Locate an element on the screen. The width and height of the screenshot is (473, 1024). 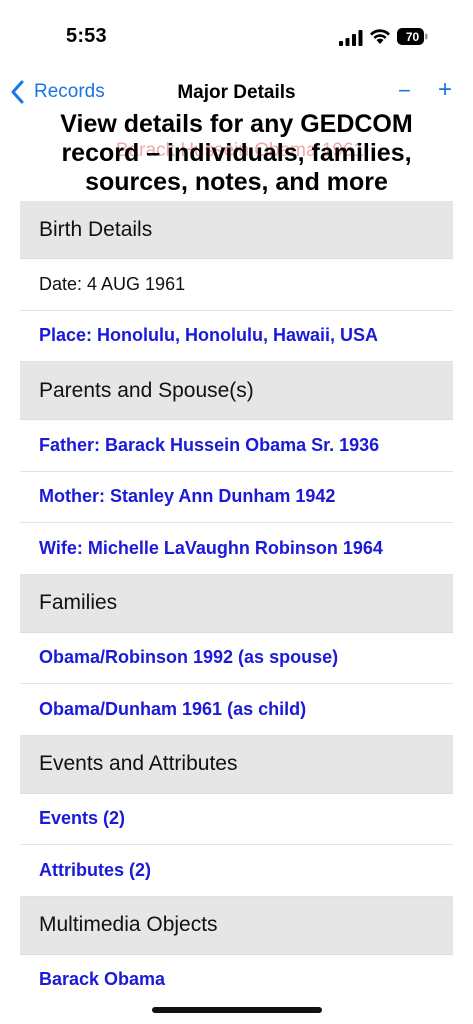
wifi-icon is located at coordinates (380, 36).